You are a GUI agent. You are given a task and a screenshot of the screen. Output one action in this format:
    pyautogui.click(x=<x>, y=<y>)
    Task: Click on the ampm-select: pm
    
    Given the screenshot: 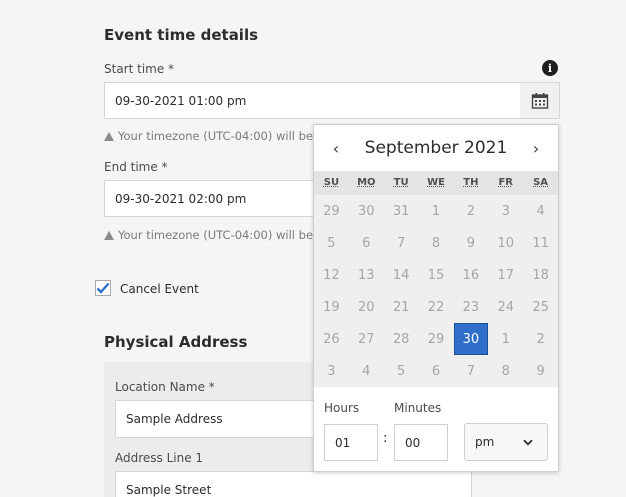 What is the action you would take?
    pyautogui.click(x=506, y=442)
    